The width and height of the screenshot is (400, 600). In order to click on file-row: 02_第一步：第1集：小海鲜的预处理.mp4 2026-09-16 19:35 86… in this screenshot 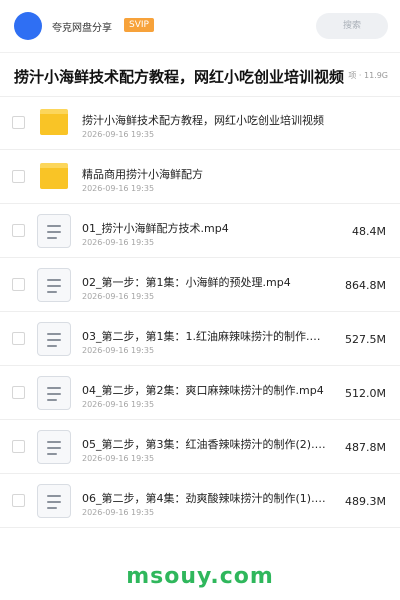, I will do `click(200, 285)`.